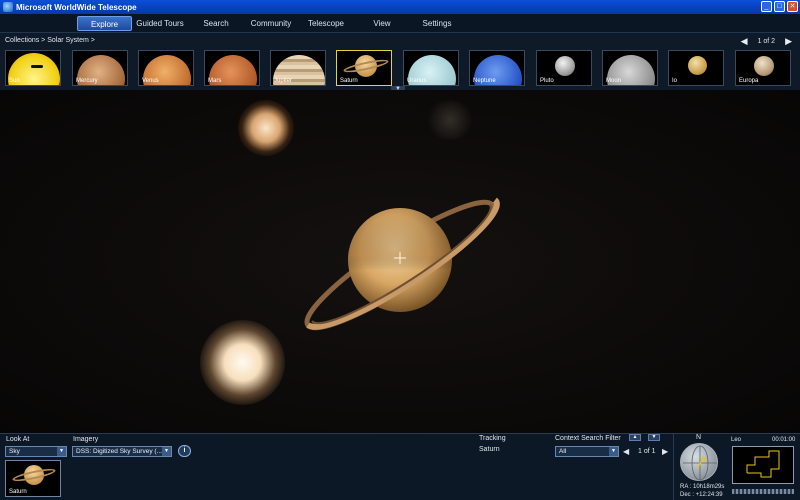 This screenshot has width=800, height=500. What do you see at coordinates (326, 23) in the screenshot?
I see `tab-telescope: Telescope` at bounding box center [326, 23].